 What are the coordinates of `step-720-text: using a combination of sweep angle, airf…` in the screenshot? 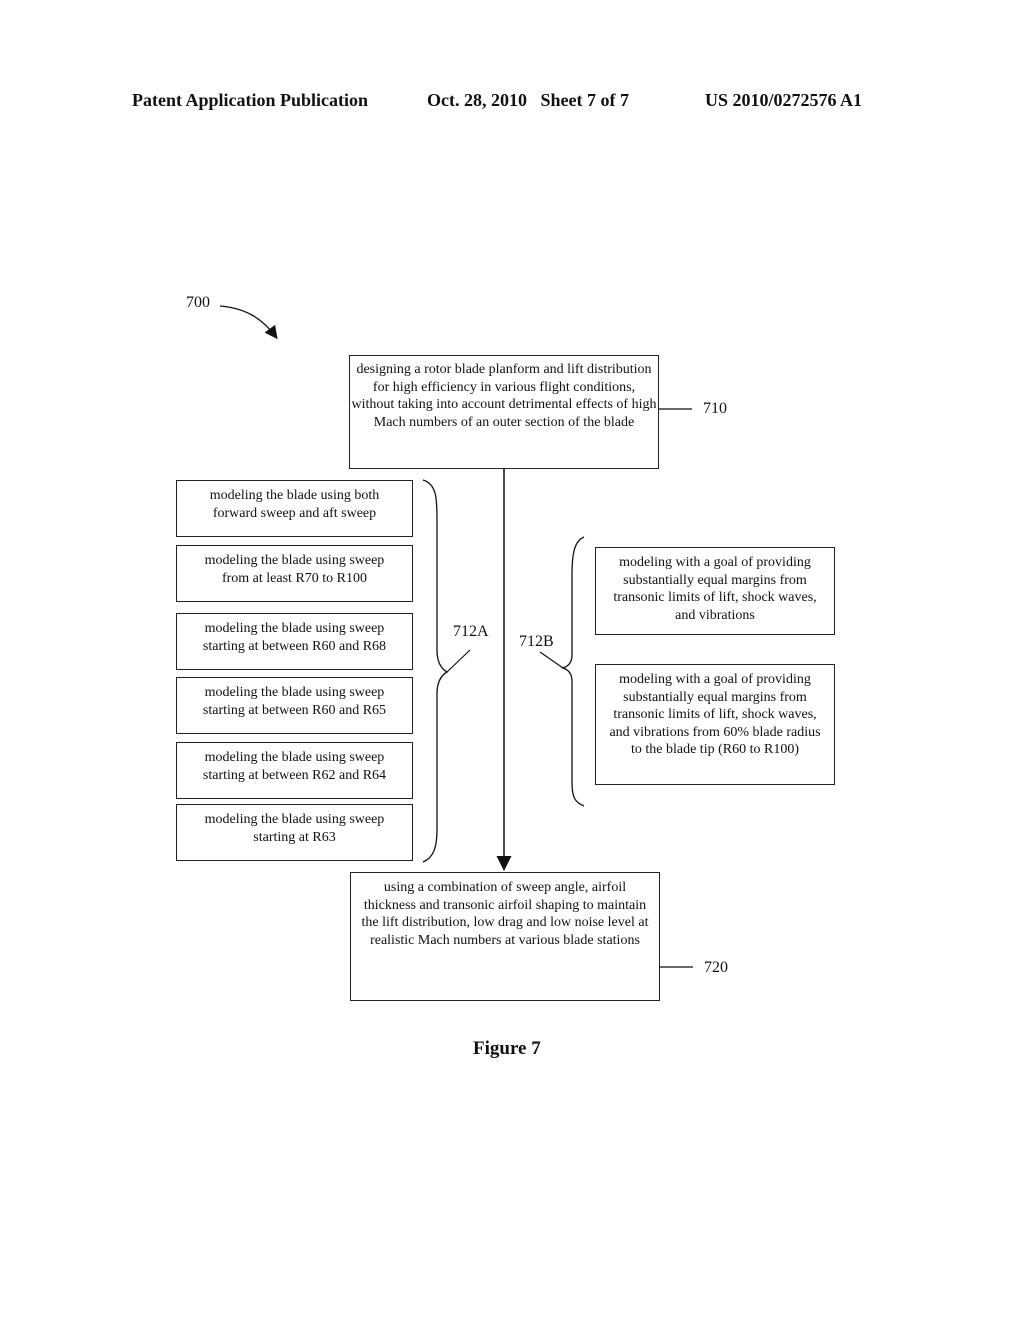 It's located at (505, 914).